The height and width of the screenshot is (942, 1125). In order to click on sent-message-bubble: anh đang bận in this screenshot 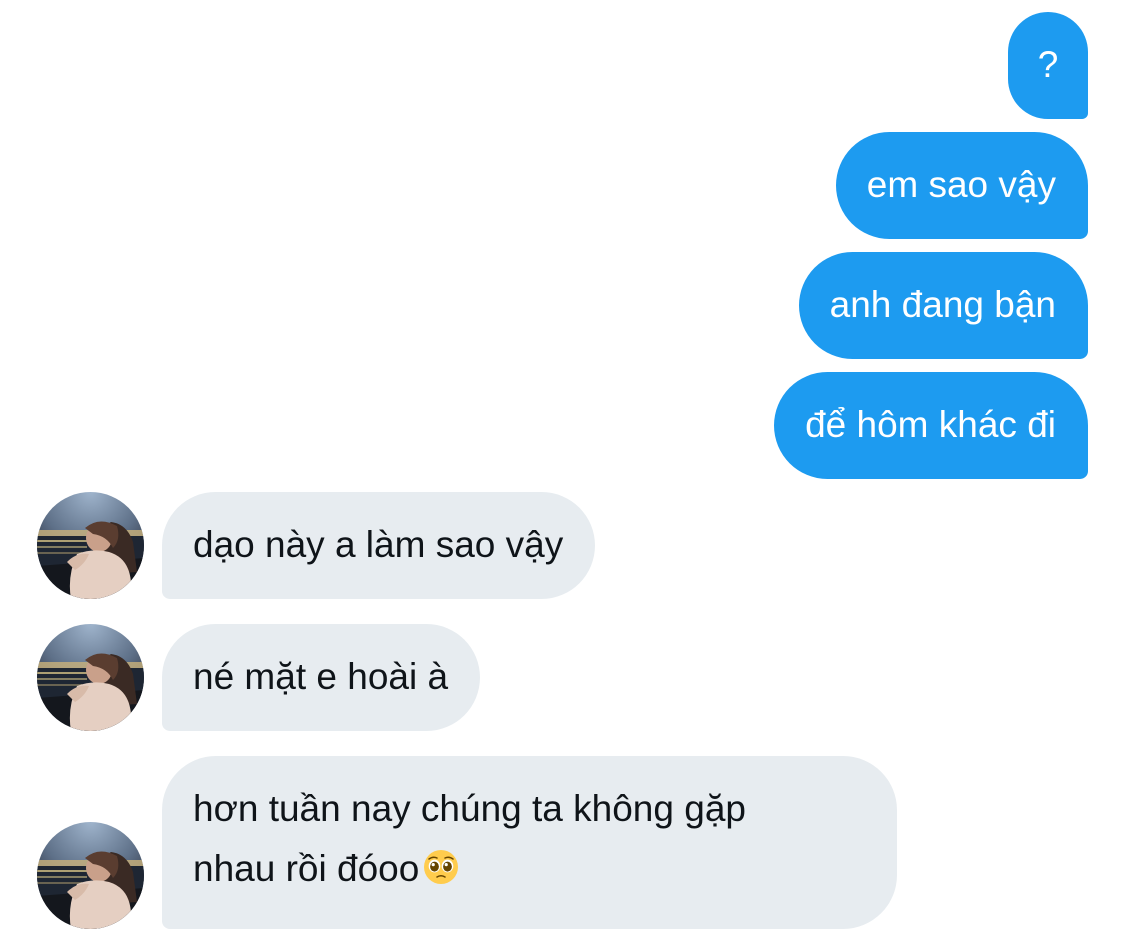, I will do `click(943, 305)`.